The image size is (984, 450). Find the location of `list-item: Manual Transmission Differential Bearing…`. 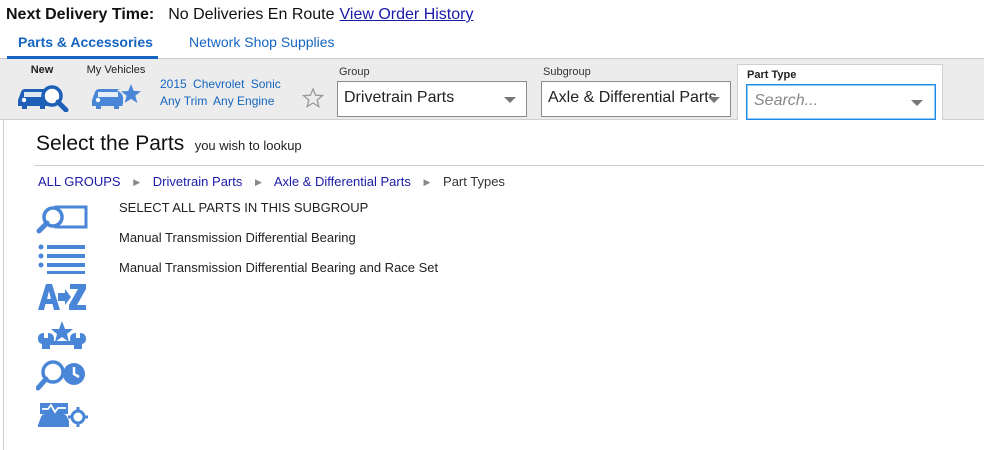

list-item: Manual Transmission Differential Bearing… is located at coordinates (278, 275).